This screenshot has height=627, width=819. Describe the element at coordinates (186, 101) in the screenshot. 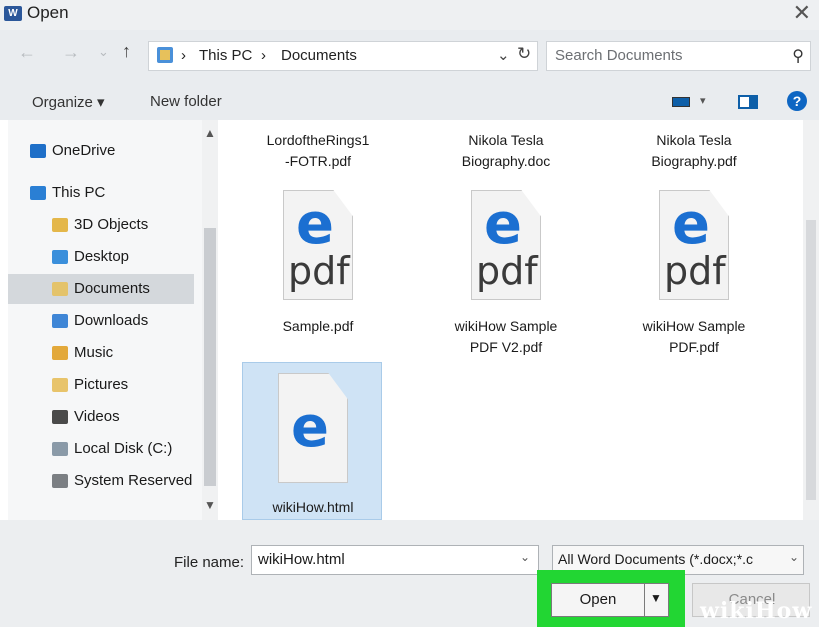

I see `new-folder-button: New folder` at that location.